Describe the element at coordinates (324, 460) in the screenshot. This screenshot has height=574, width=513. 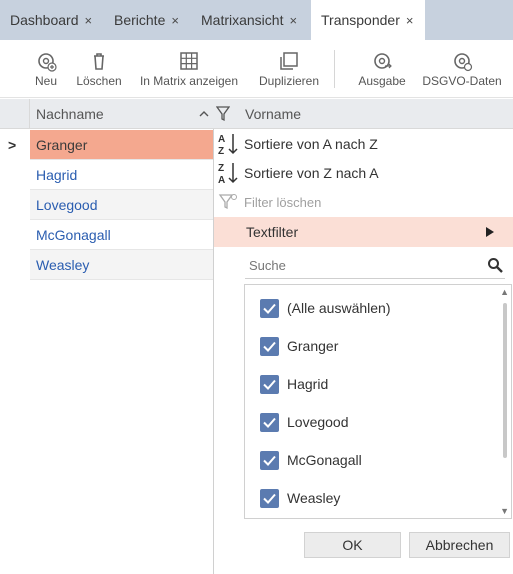
I see `filter-item-label: McGonagall` at that location.